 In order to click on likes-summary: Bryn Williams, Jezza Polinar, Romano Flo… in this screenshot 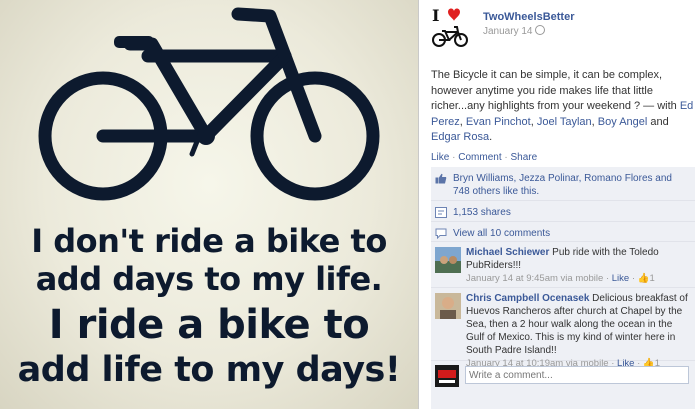, I will do `click(563, 184)`.